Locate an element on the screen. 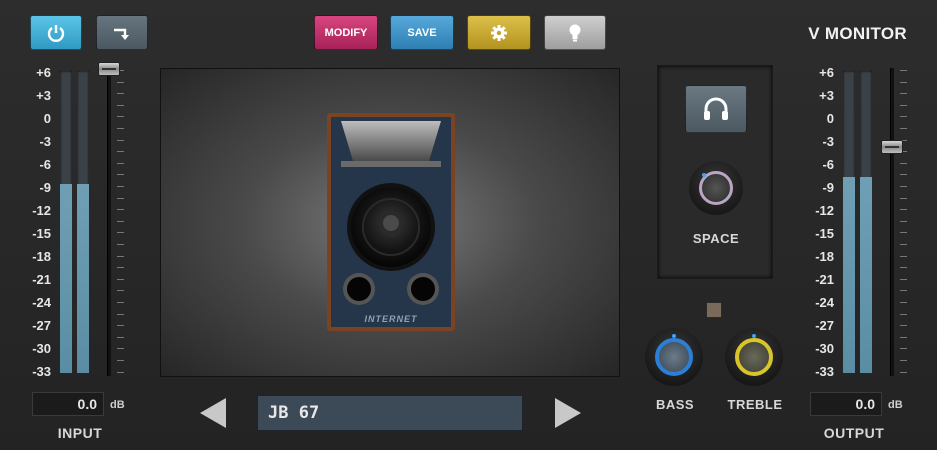  treble-knob-ring is located at coordinates (754, 357).